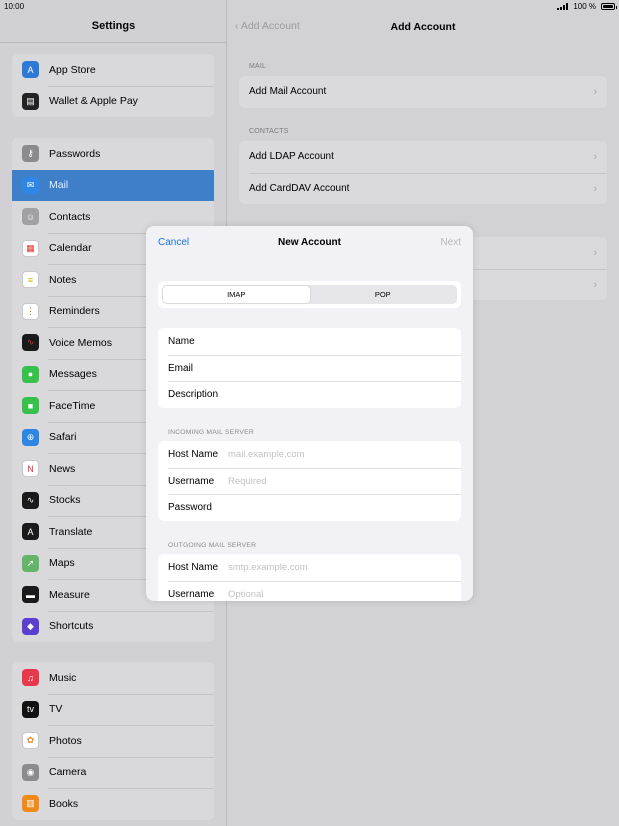  What do you see at coordinates (247, 481) in the screenshot?
I see `field-placeholder: Required` at bounding box center [247, 481].